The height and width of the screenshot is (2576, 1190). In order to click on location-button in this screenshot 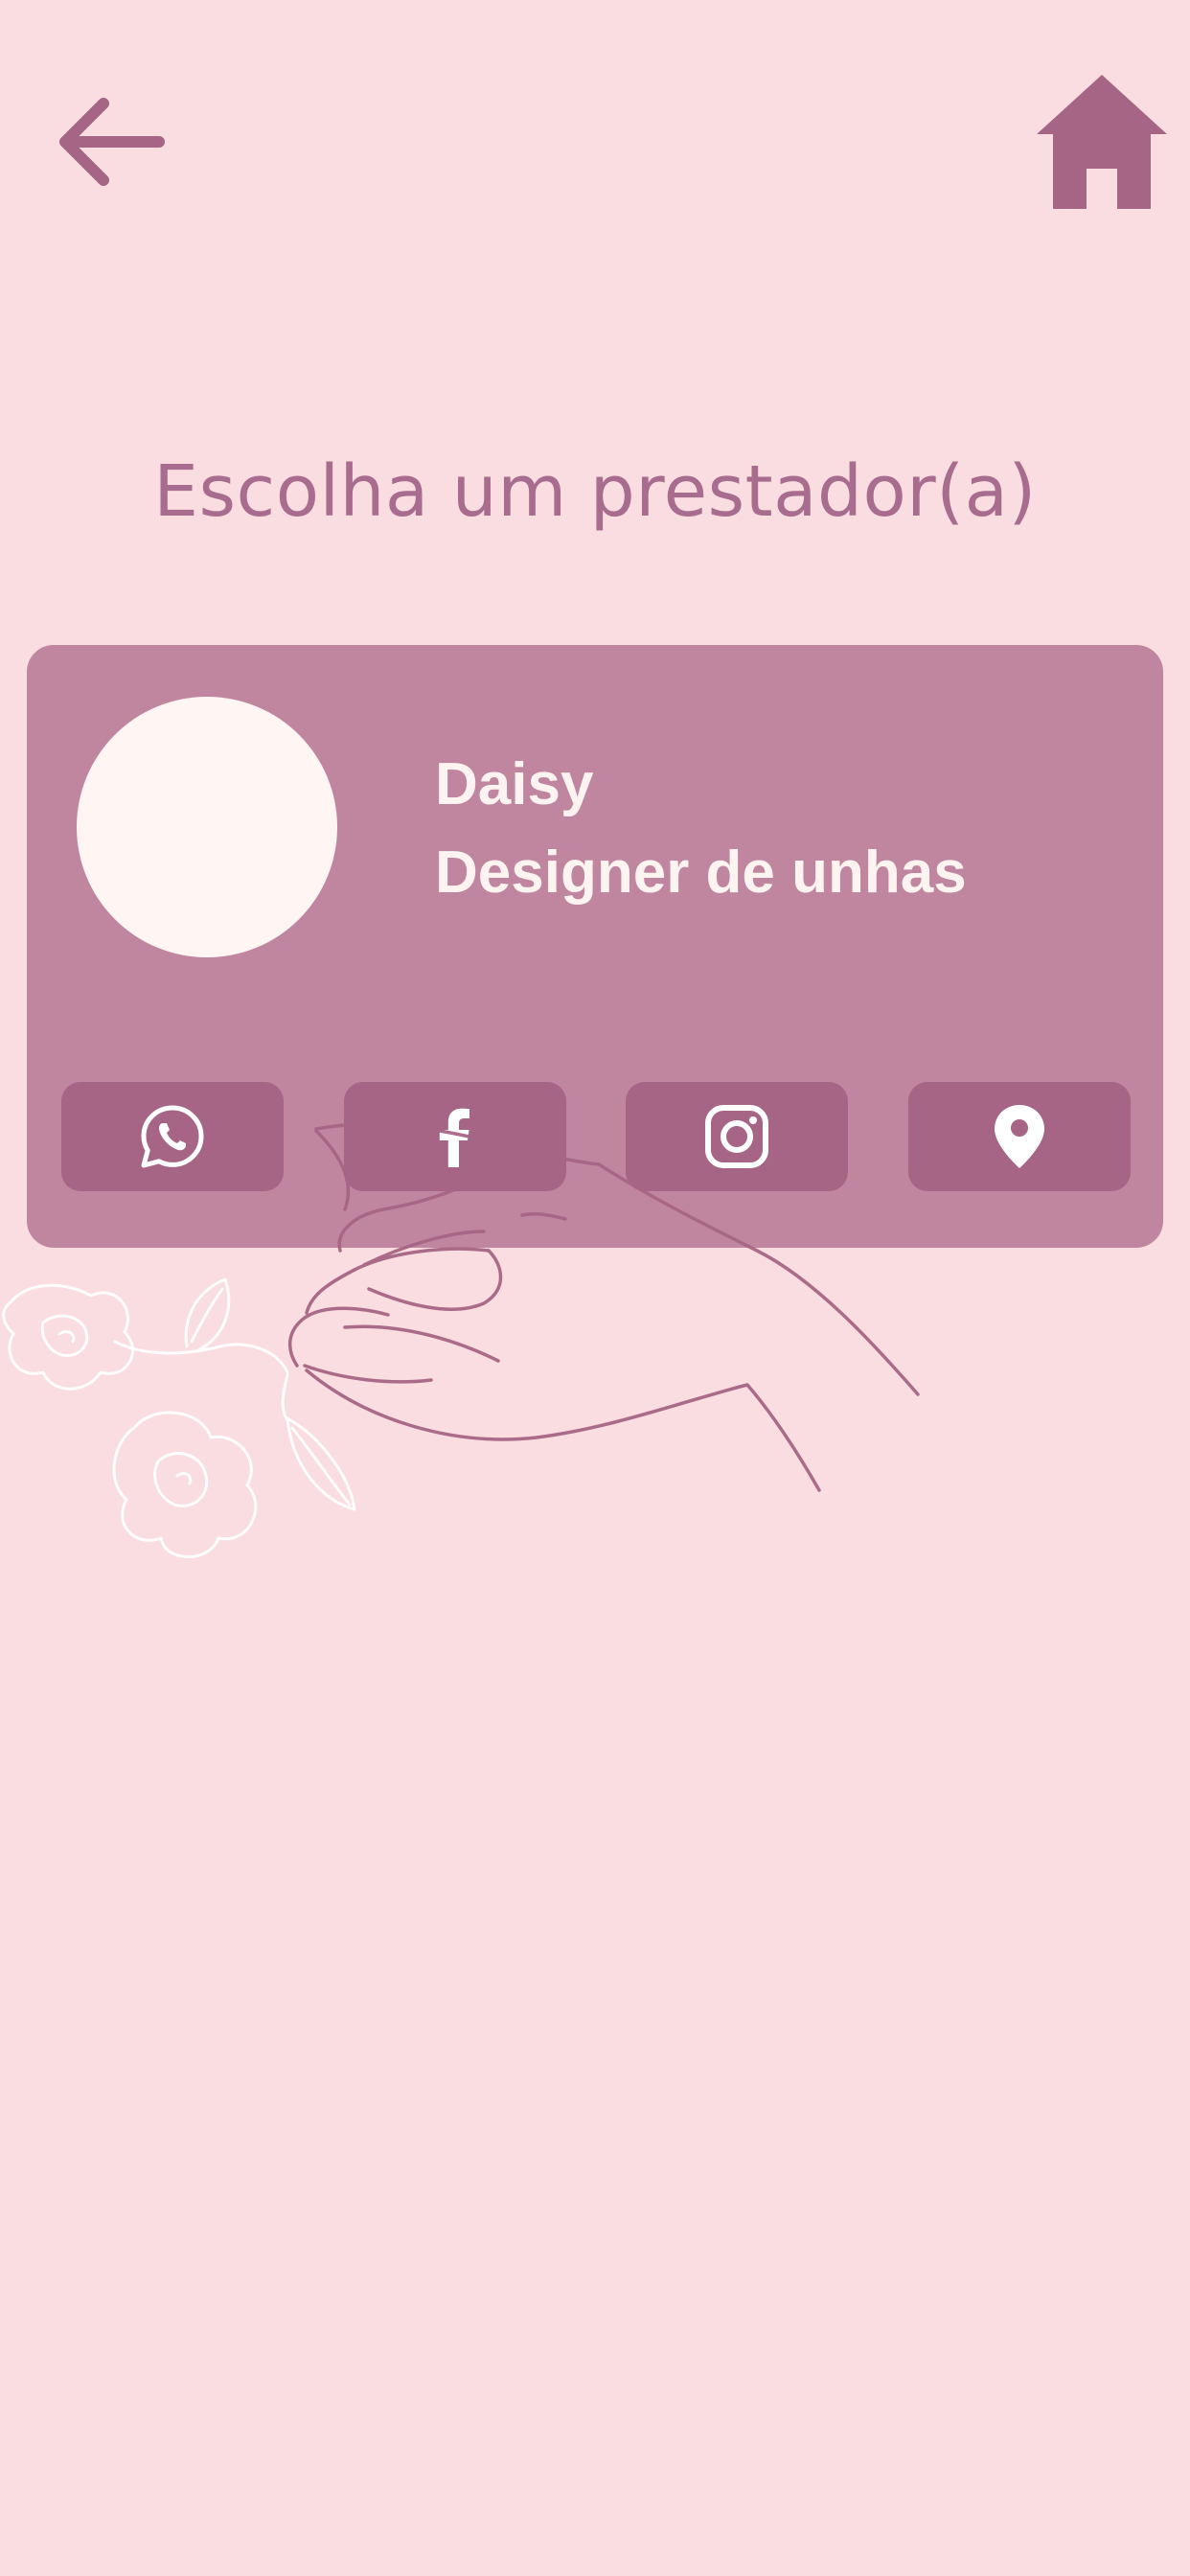, I will do `click(1019, 1136)`.